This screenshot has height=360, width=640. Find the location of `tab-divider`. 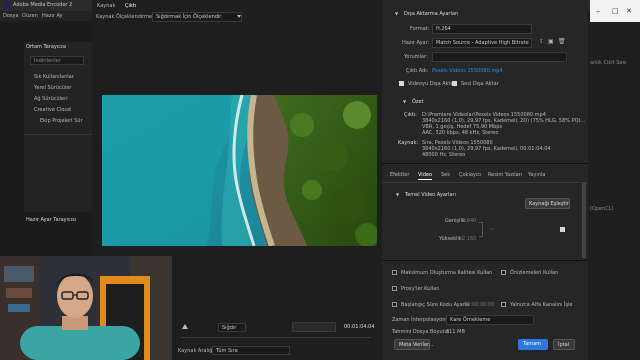

tab-divider is located at coordinates (485, 182).